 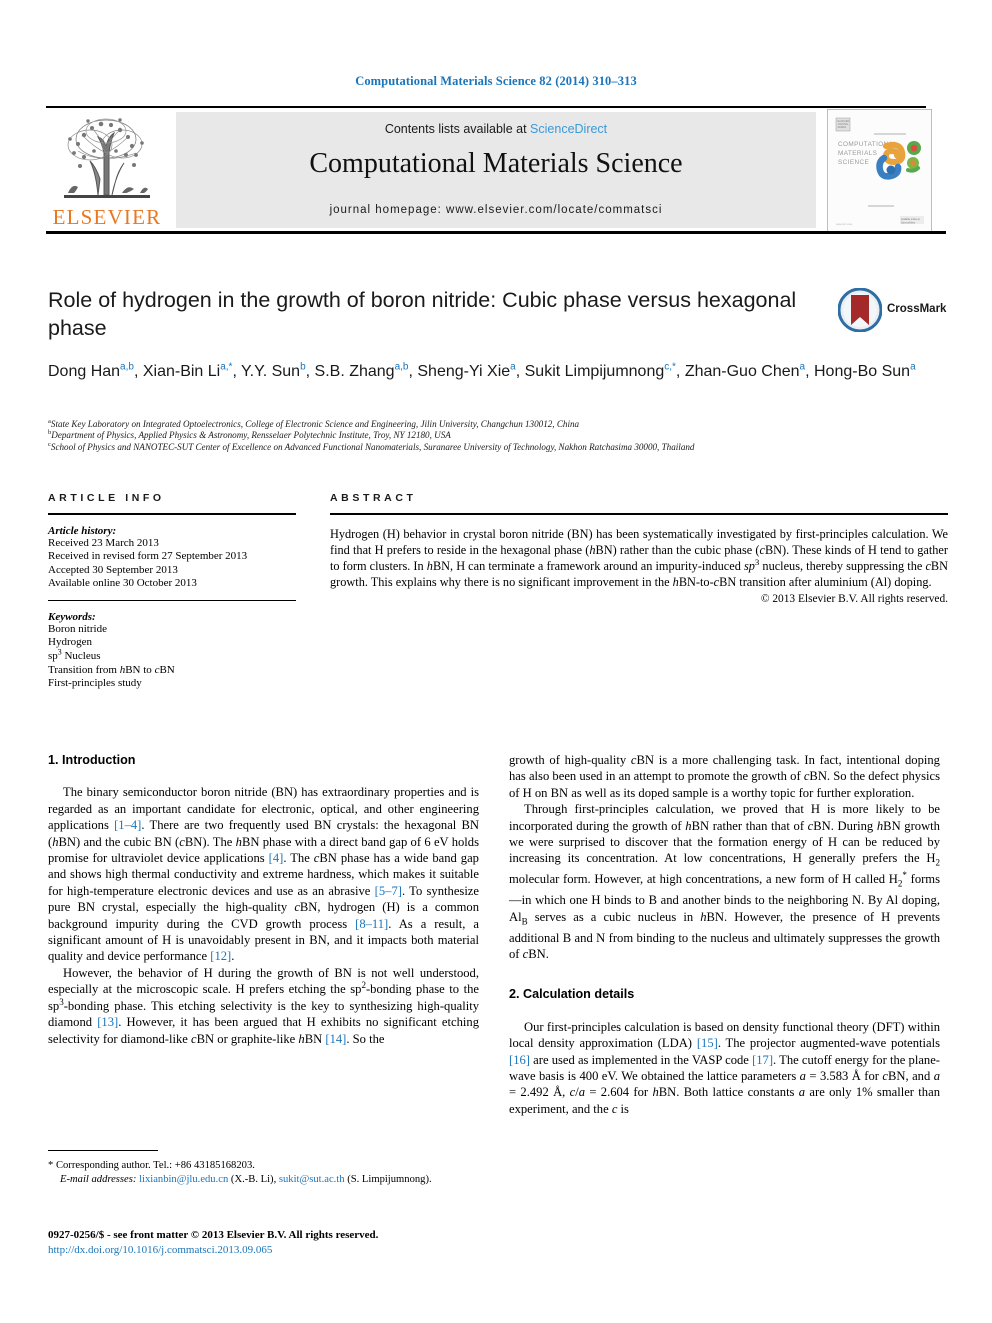 I want to click on keyword-item: Transition from hBN to cBN, so click(x=111, y=669).